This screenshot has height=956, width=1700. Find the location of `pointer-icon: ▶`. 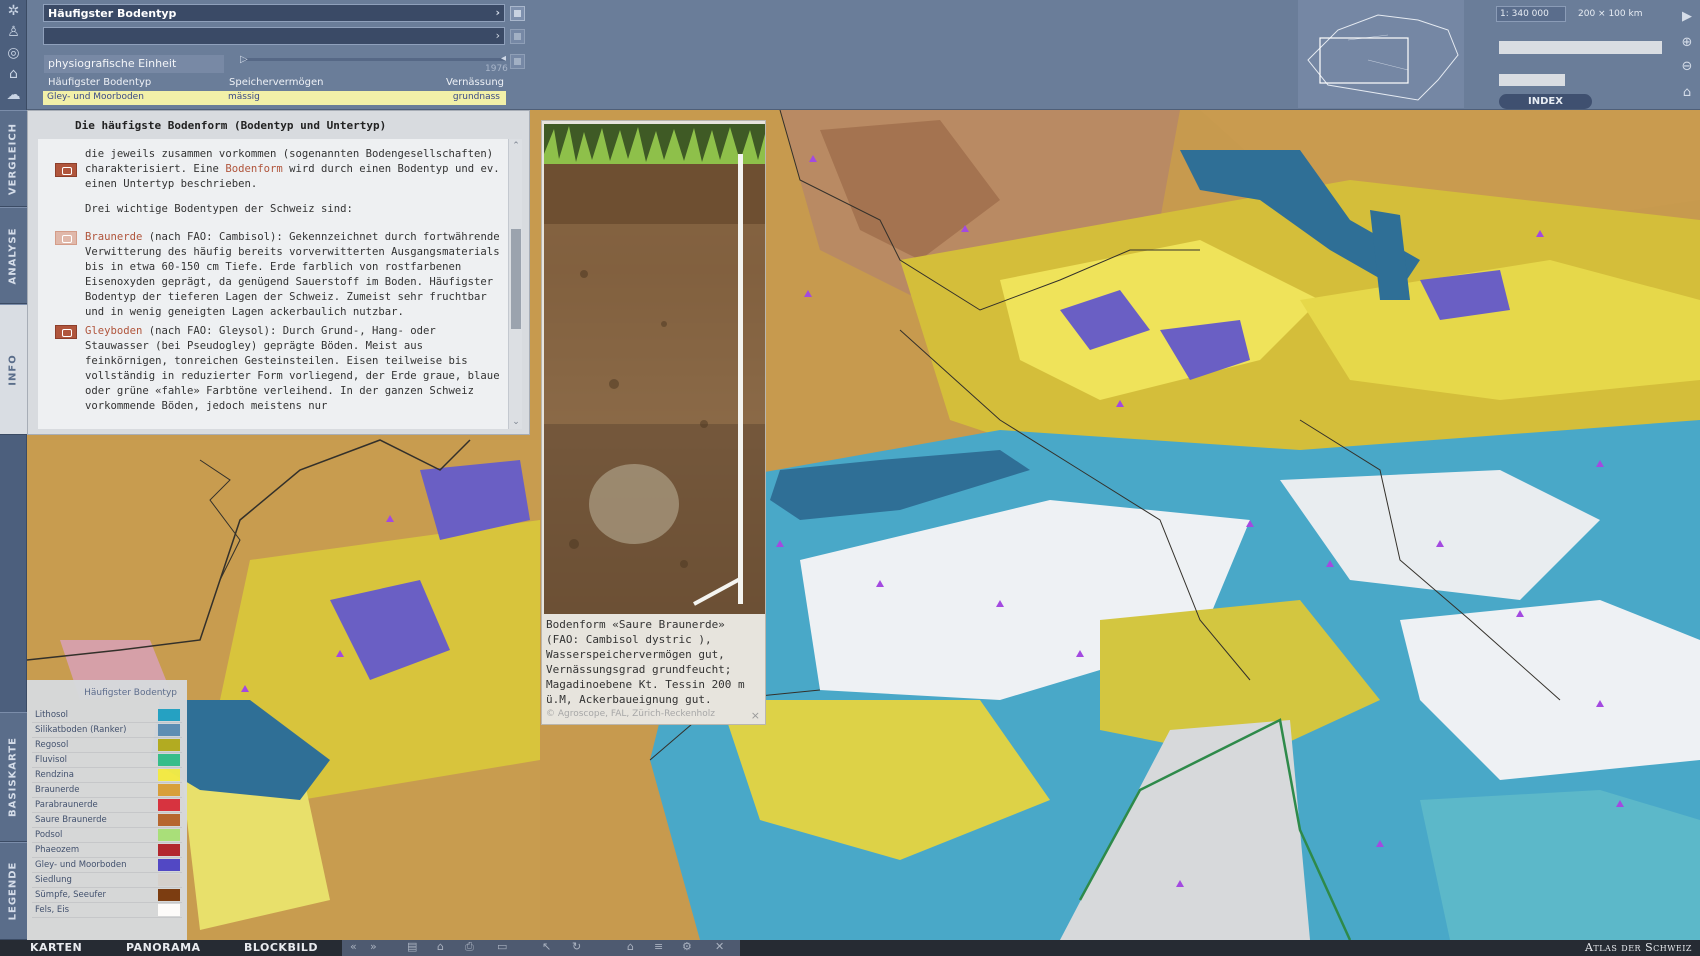

pointer-icon: ▶ is located at coordinates (1687, 17).